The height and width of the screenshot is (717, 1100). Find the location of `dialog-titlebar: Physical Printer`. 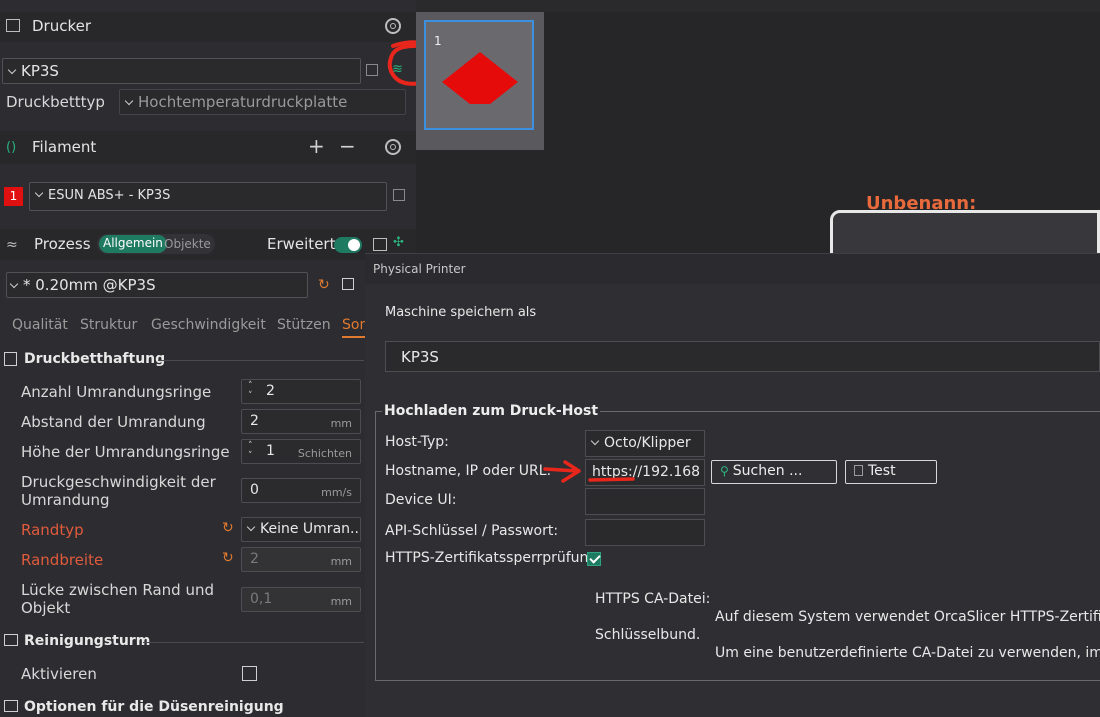

dialog-titlebar: Physical Printer is located at coordinates (732, 269).